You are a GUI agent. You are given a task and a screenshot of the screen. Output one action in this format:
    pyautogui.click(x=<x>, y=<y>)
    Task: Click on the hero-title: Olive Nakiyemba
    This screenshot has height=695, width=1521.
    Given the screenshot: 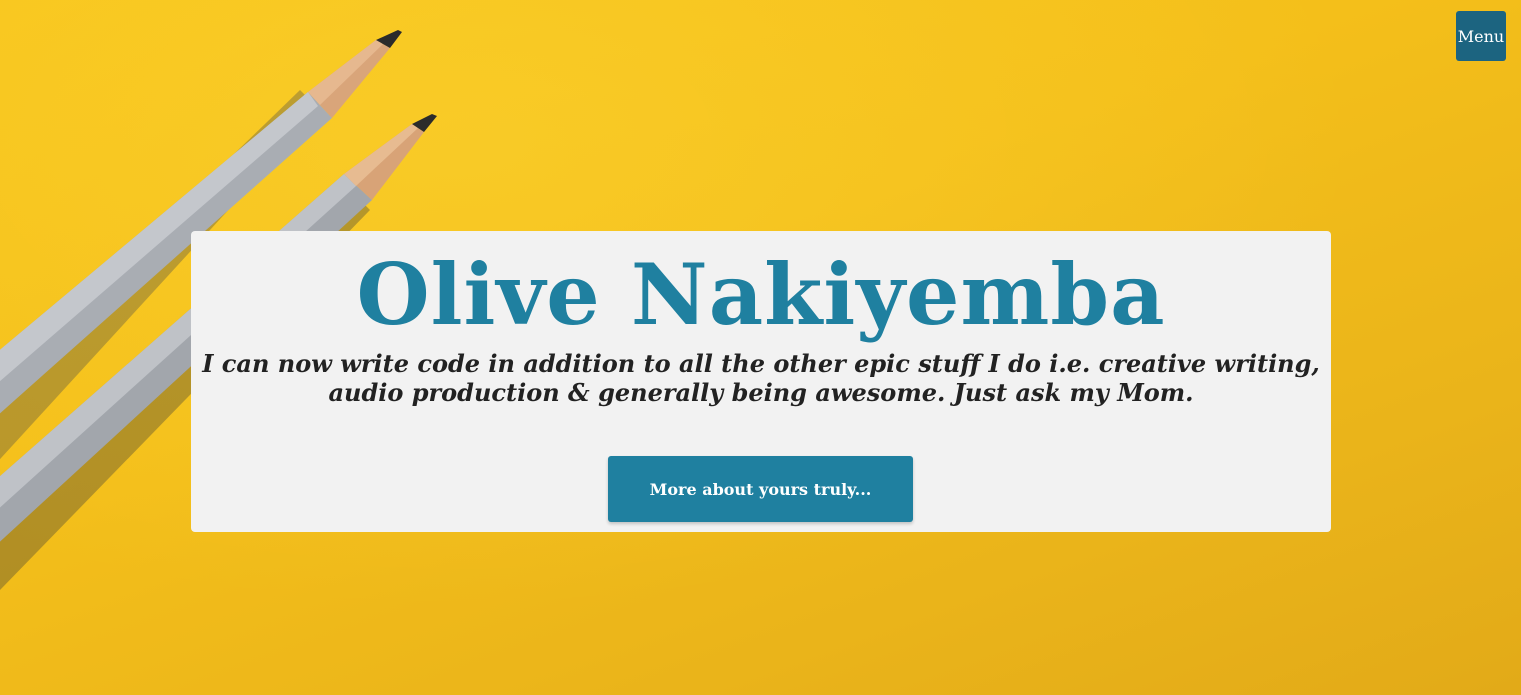 What is the action you would take?
    pyautogui.click(x=761, y=294)
    